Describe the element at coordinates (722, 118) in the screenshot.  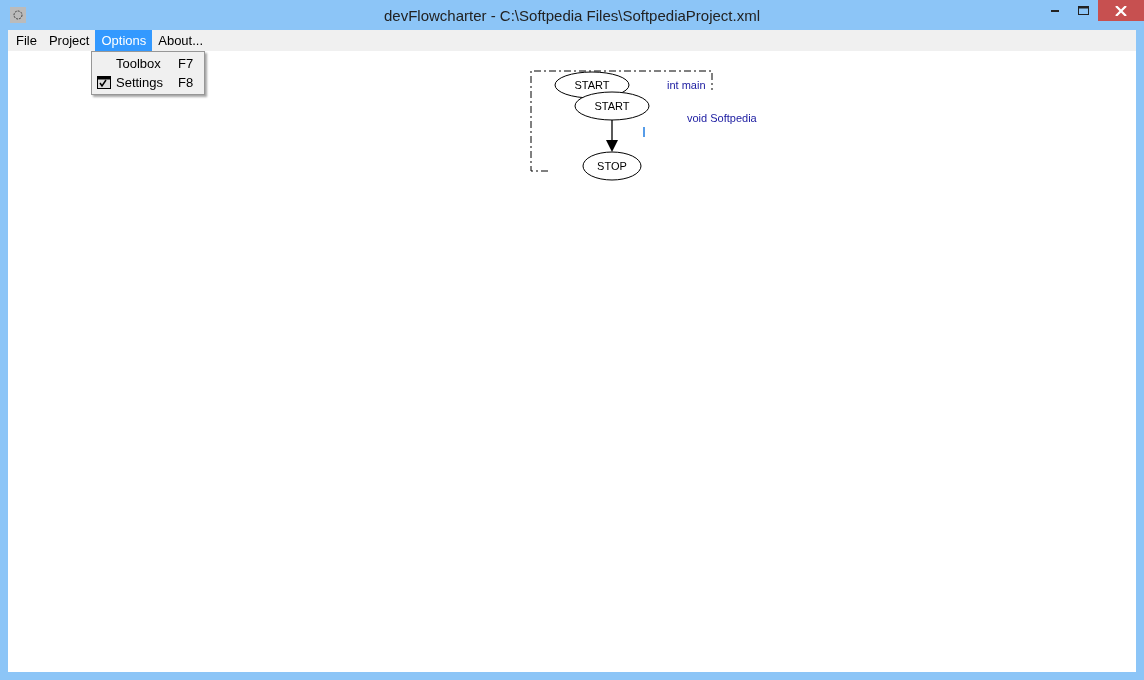
I see `code-label: void Softpedia` at that location.